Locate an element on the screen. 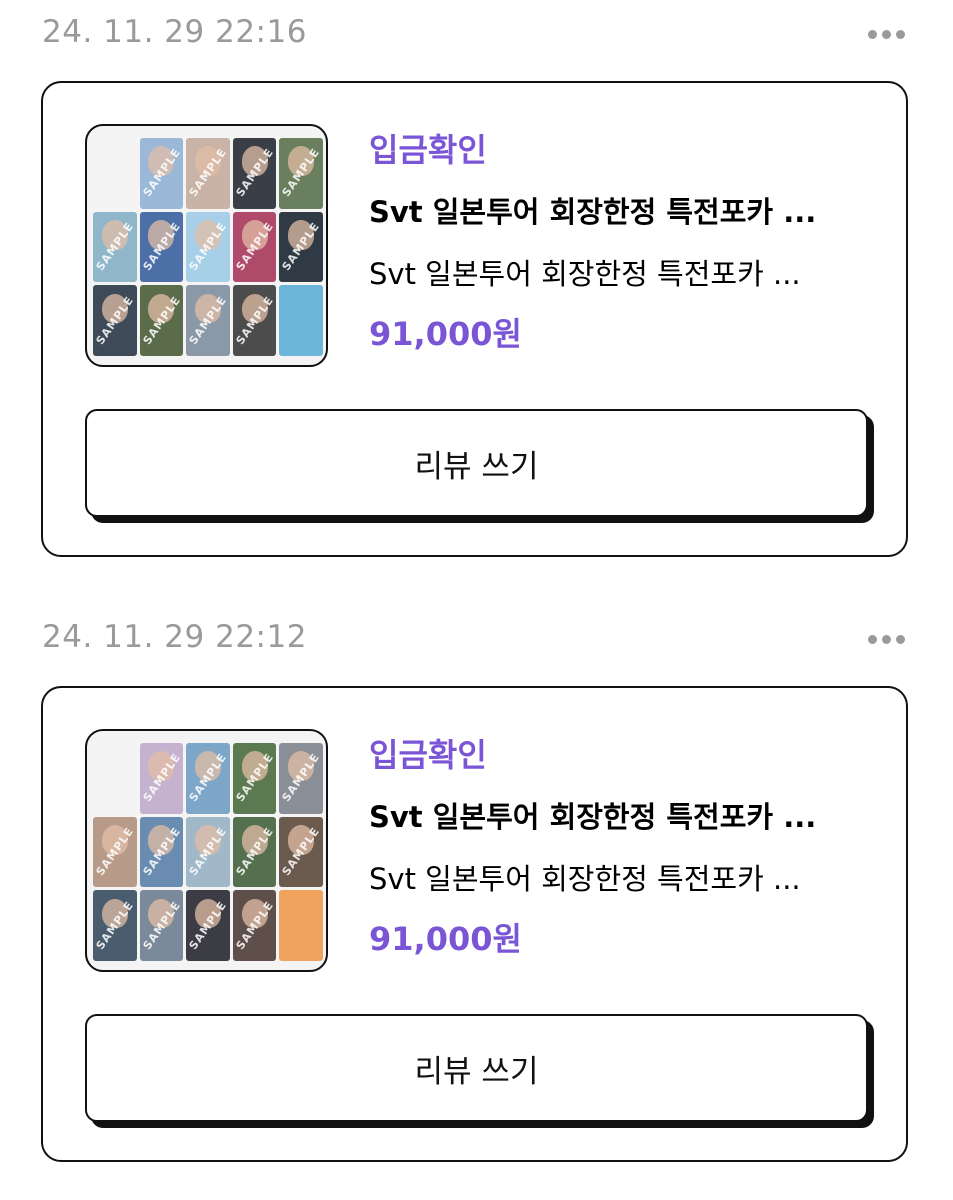 Image resolution: width=953 pixels, height=1200 pixels. order-date: 24. 11. 29 22:12 is located at coordinates (174, 637).